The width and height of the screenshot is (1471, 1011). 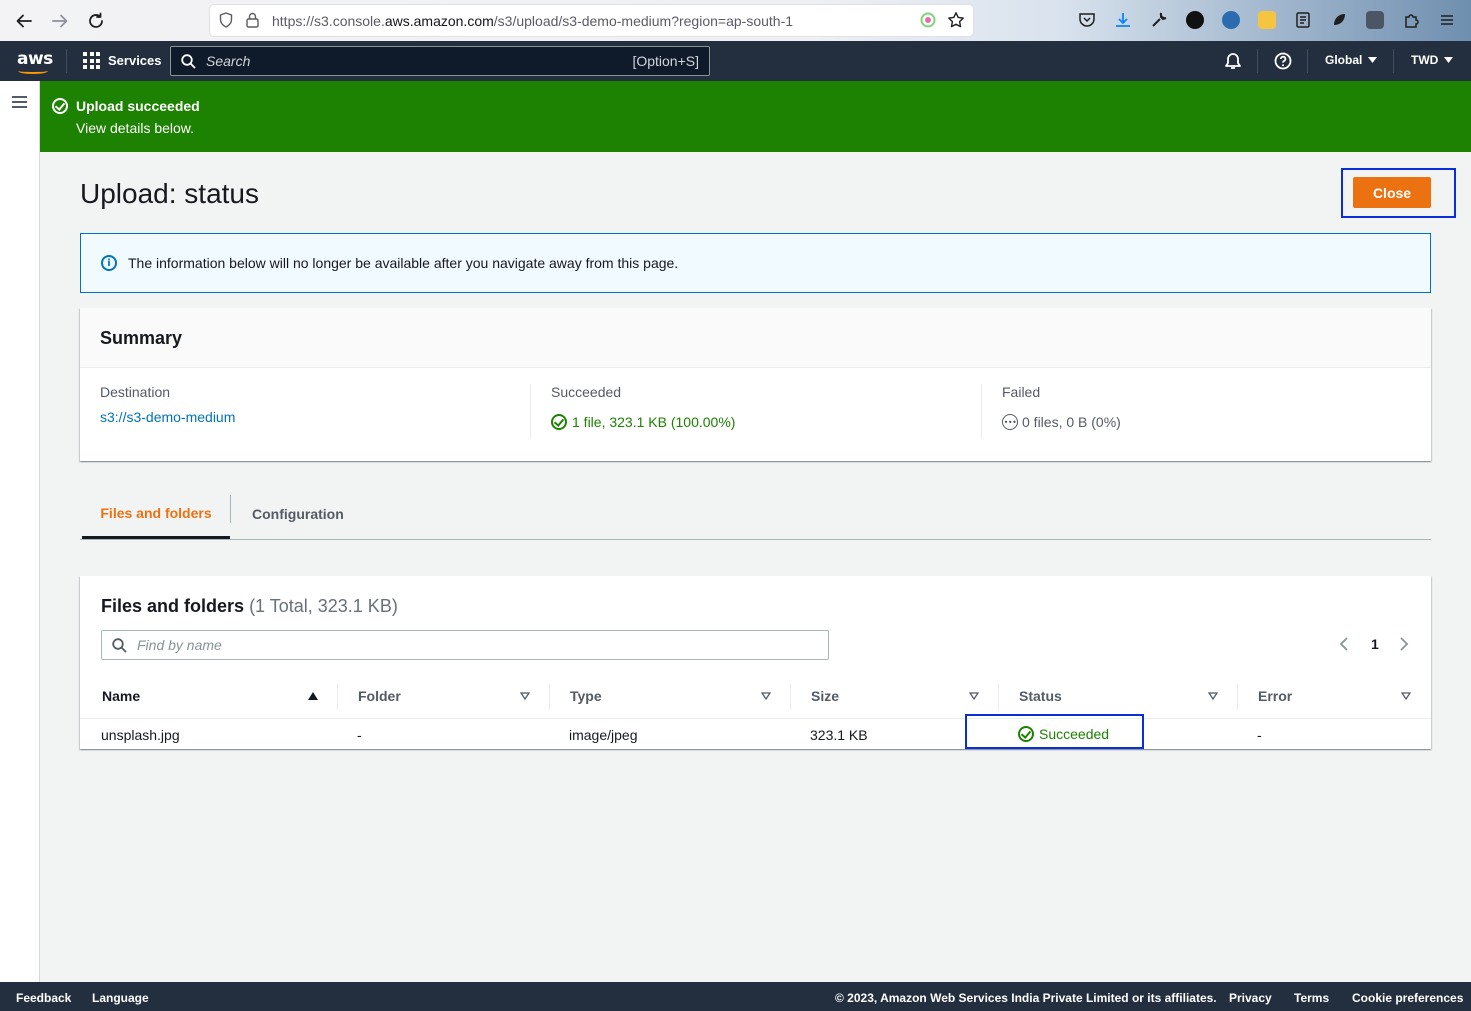 I want to click on leaf-extension-icon, so click(x=1339, y=20).